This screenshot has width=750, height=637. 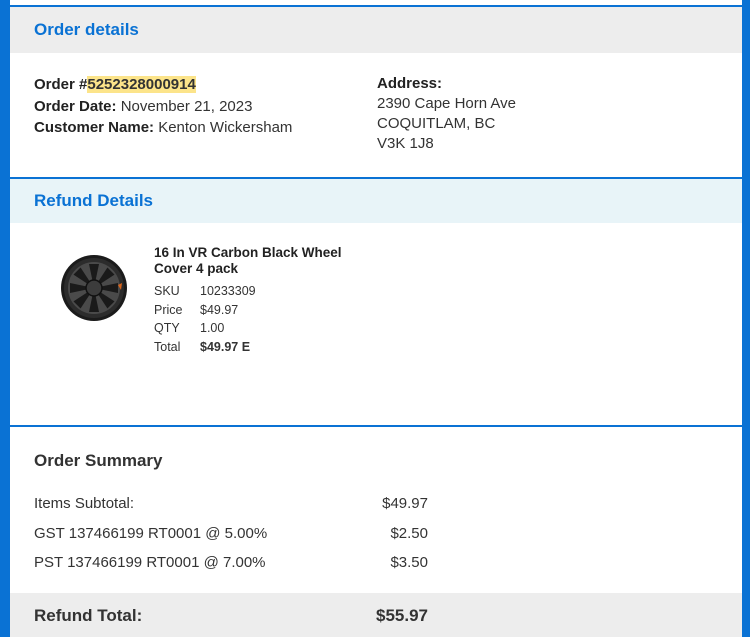 I want to click on qty-value: 1.00, so click(x=212, y=328).